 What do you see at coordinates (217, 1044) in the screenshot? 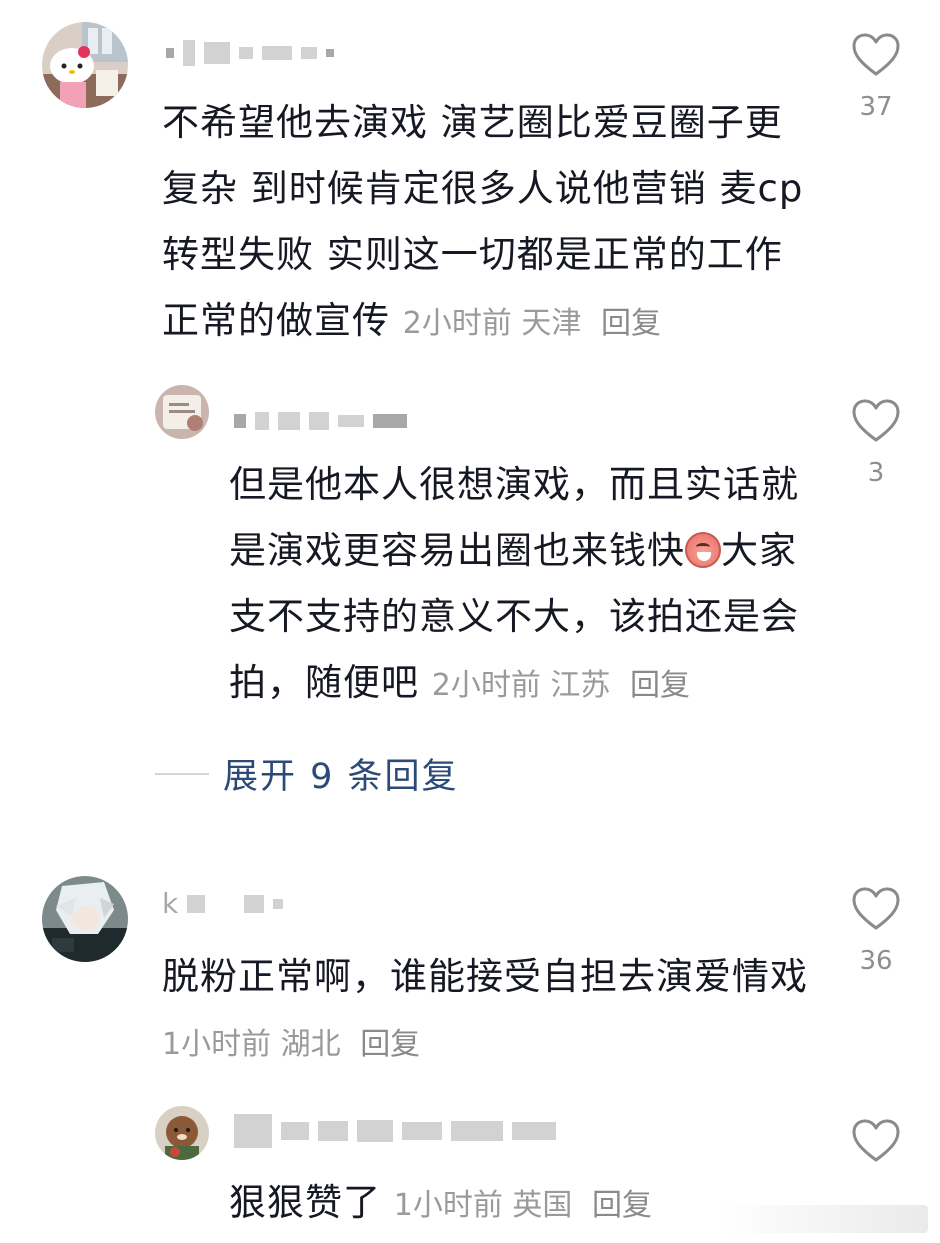
I see `comment-time: 1小时前` at bounding box center [217, 1044].